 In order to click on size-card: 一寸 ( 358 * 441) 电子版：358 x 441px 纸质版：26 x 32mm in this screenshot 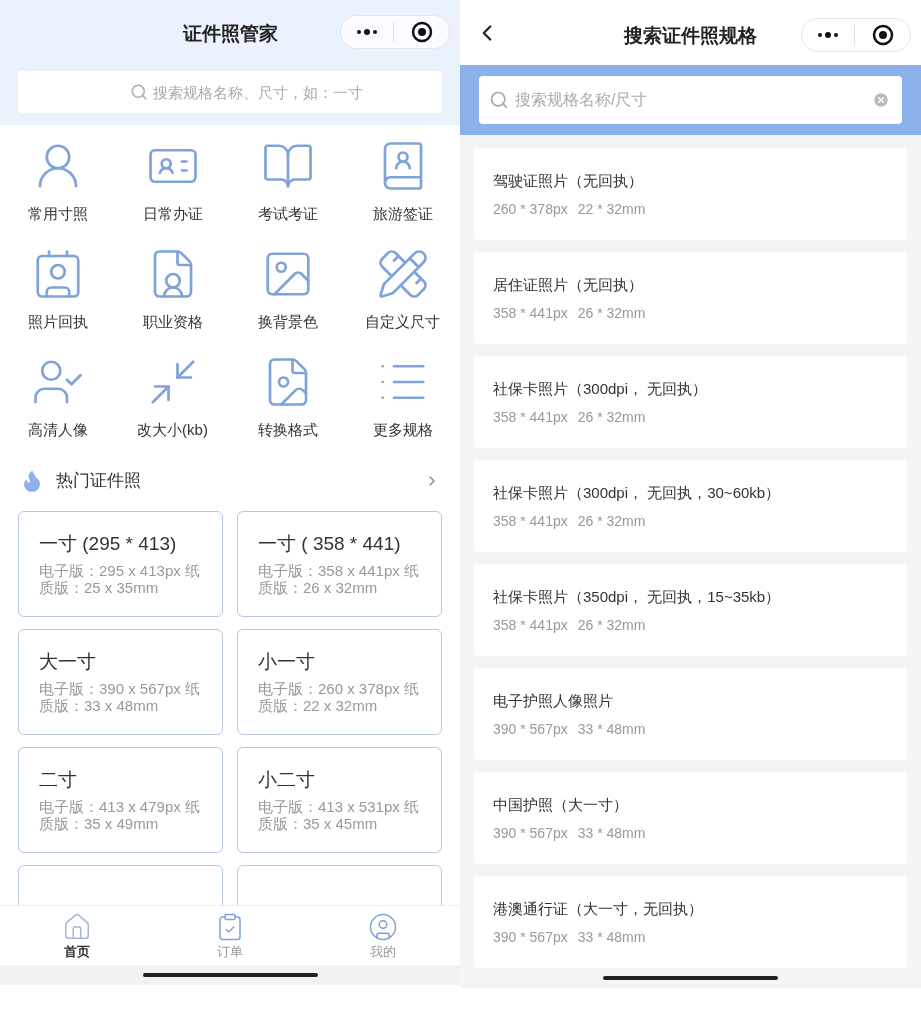, I will do `click(339, 564)`.